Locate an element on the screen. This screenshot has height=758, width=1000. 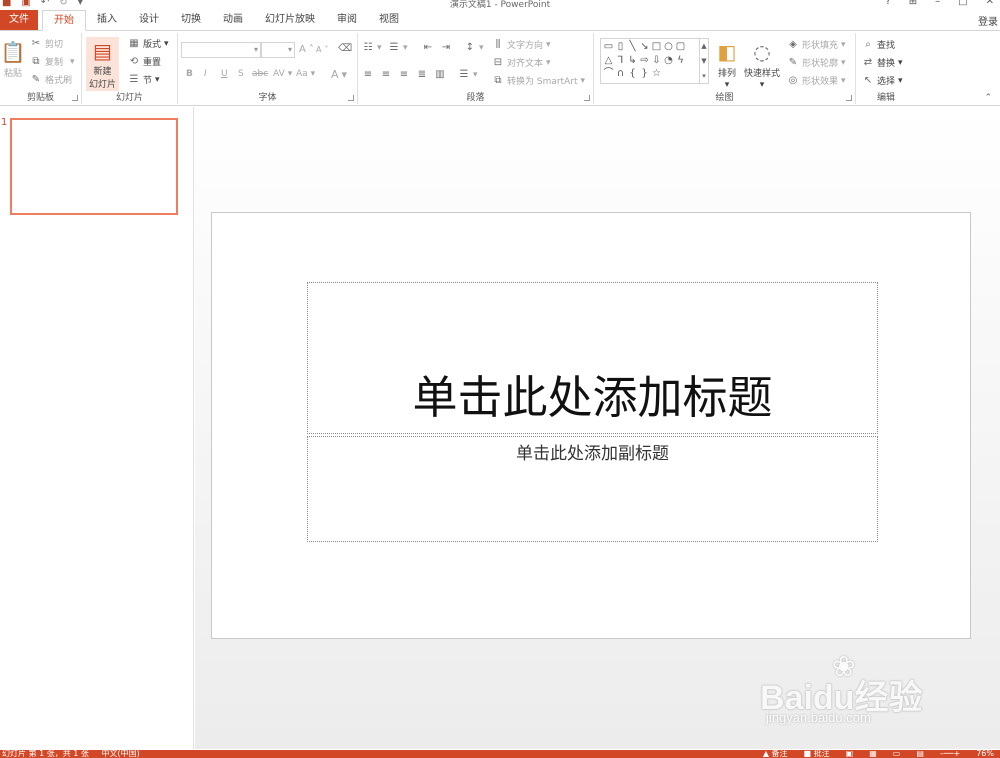
tab-design: 设计 is located at coordinates (149, 20).